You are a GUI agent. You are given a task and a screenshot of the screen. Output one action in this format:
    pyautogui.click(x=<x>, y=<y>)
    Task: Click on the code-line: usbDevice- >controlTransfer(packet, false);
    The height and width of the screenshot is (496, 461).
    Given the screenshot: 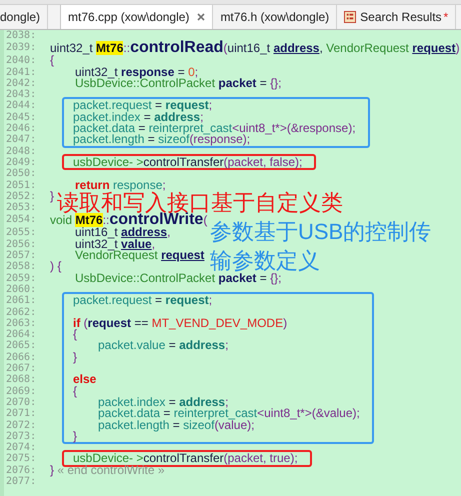 What is the action you would take?
    pyautogui.click(x=187, y=162)
    